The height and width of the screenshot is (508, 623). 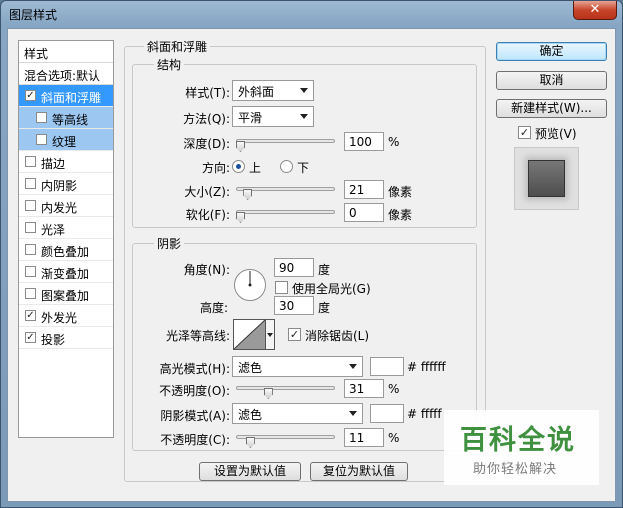 What do you see at coordinates (294, 334) in the screenshot?
I see `anti-aliased-checkbox: ✓` at bounding box center [294, 334].